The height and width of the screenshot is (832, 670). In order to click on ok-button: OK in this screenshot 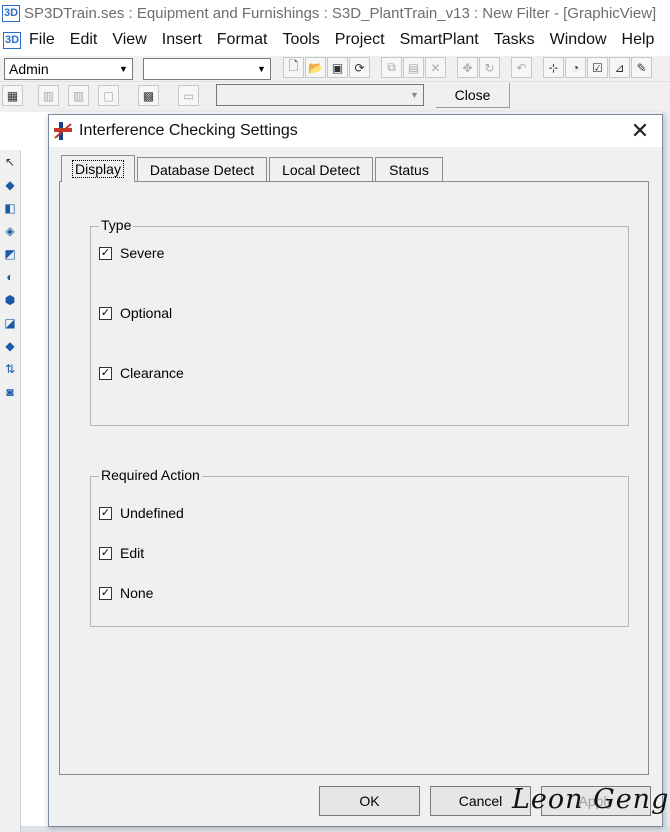, I will do `click(369, 801)`.